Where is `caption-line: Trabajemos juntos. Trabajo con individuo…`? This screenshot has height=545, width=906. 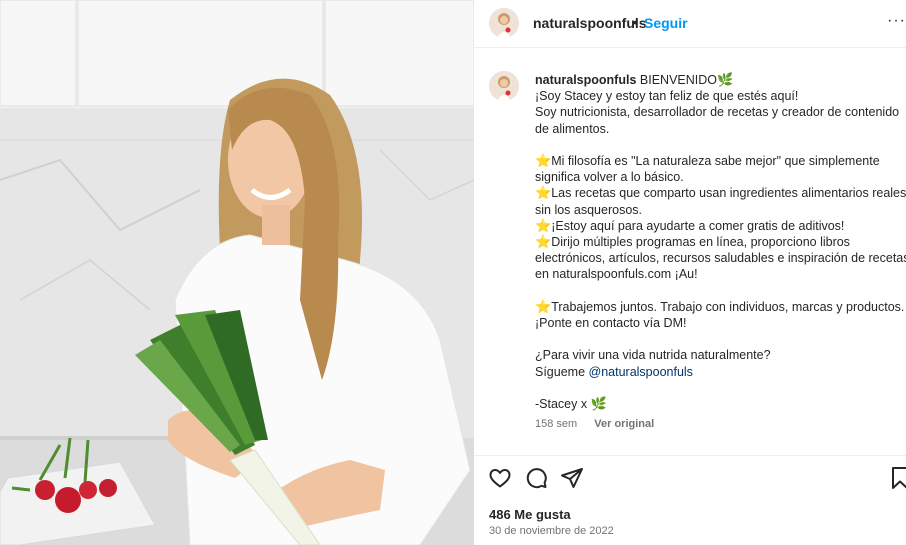
caption-line: Trabajemos juntos. Trabajo con individuo… is located at coordinates (728, 306).